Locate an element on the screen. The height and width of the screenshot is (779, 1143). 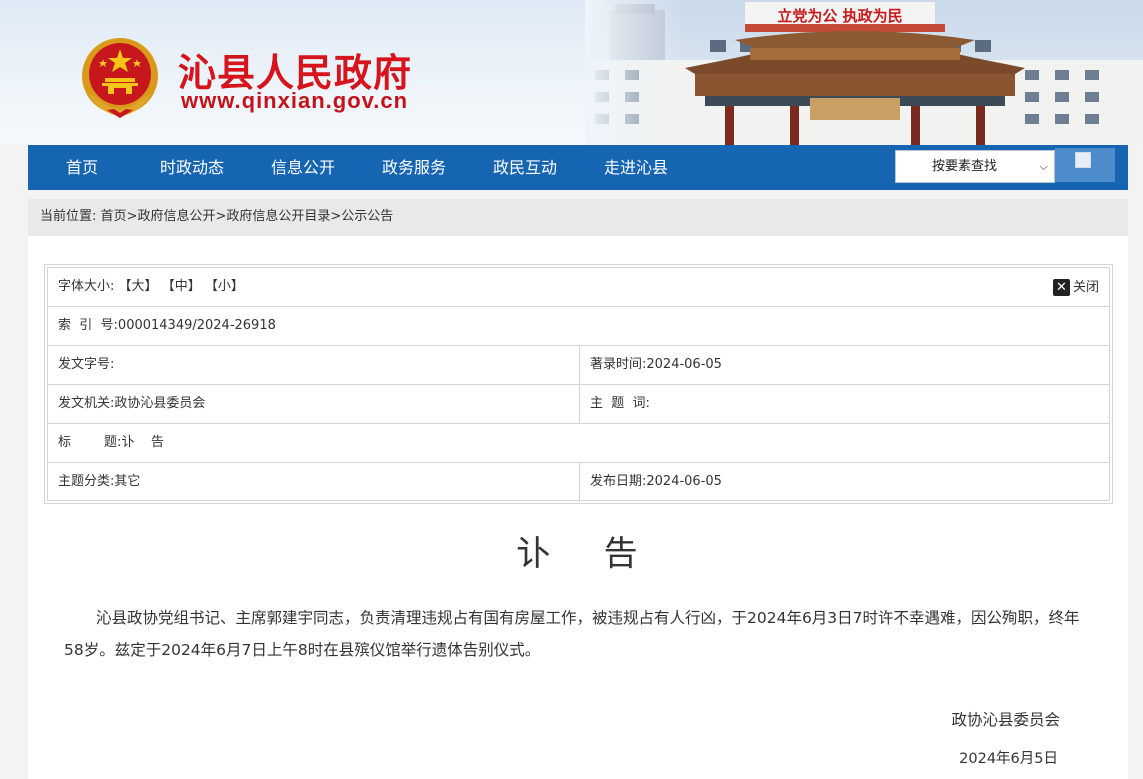
main-nav: 首页 时政动态 信息公开 政务服务 政民互动 走进沁县 按要素查找 ⌵ is located at coordinates (578, 167).